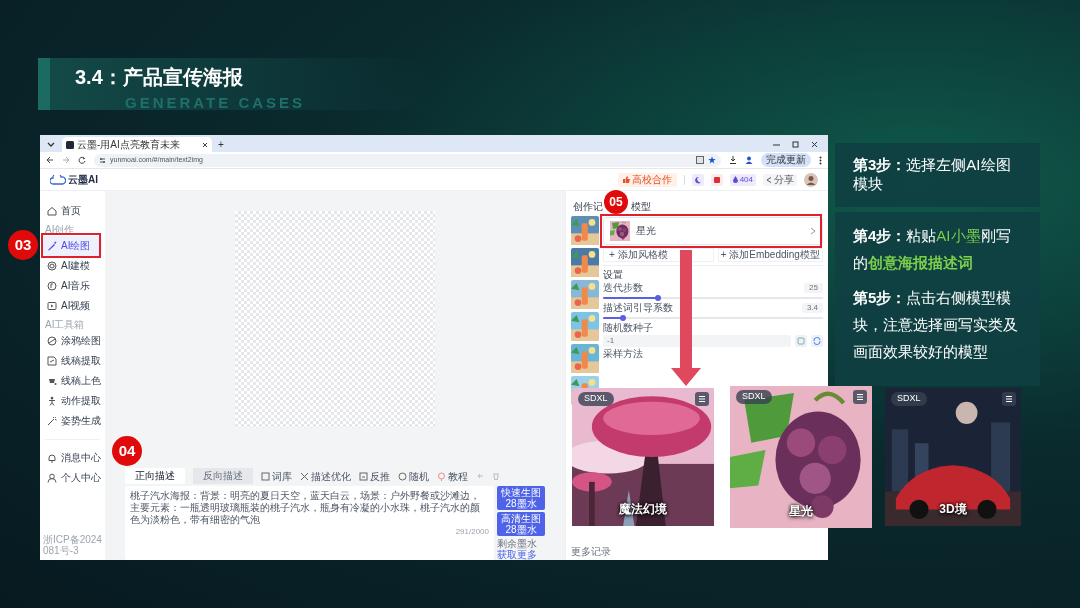  What do you see at coordinates (795, 144) in the screenshot?
I see `restore-icon` at bounding box center [795, 144].